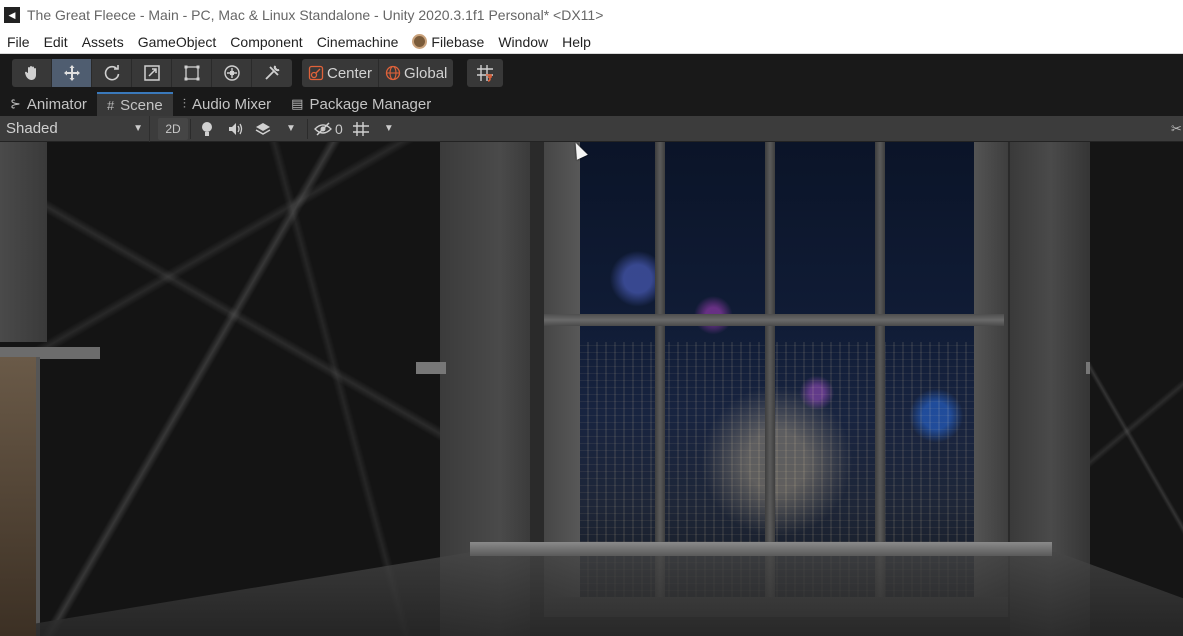 The image size is (1183, 636). I want to click on grid-icon, so click(360, 128).